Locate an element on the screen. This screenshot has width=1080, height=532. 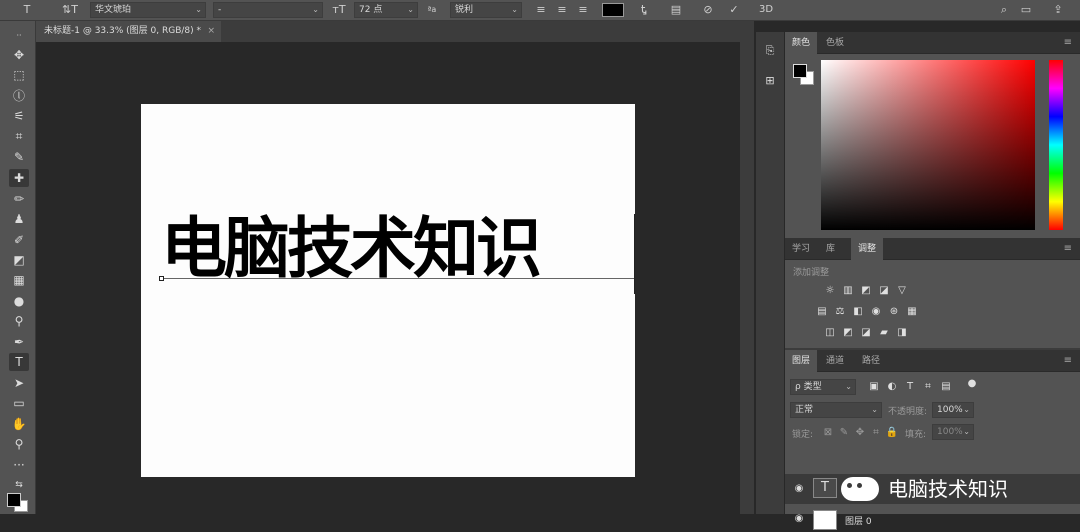
rectangle-tool-icon: ▭ is located at coordinates (19, 403).